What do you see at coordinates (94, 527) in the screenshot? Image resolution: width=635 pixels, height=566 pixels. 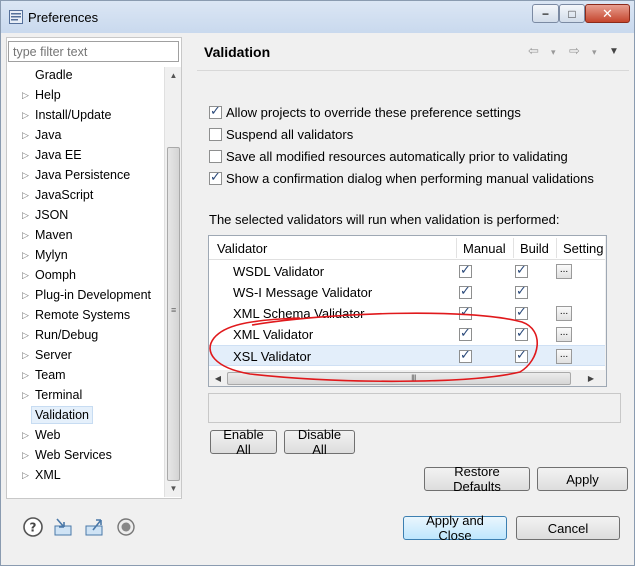 I see `export-icon` at bounding box center [94, 527].